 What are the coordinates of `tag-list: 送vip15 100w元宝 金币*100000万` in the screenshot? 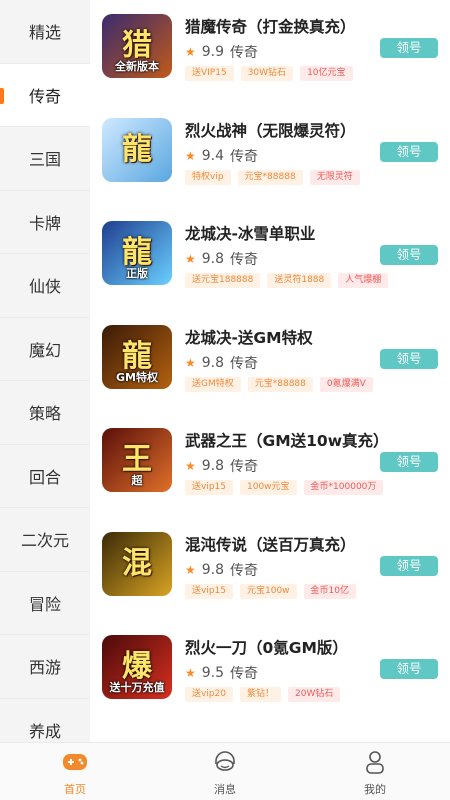 It's located at (284, 487).